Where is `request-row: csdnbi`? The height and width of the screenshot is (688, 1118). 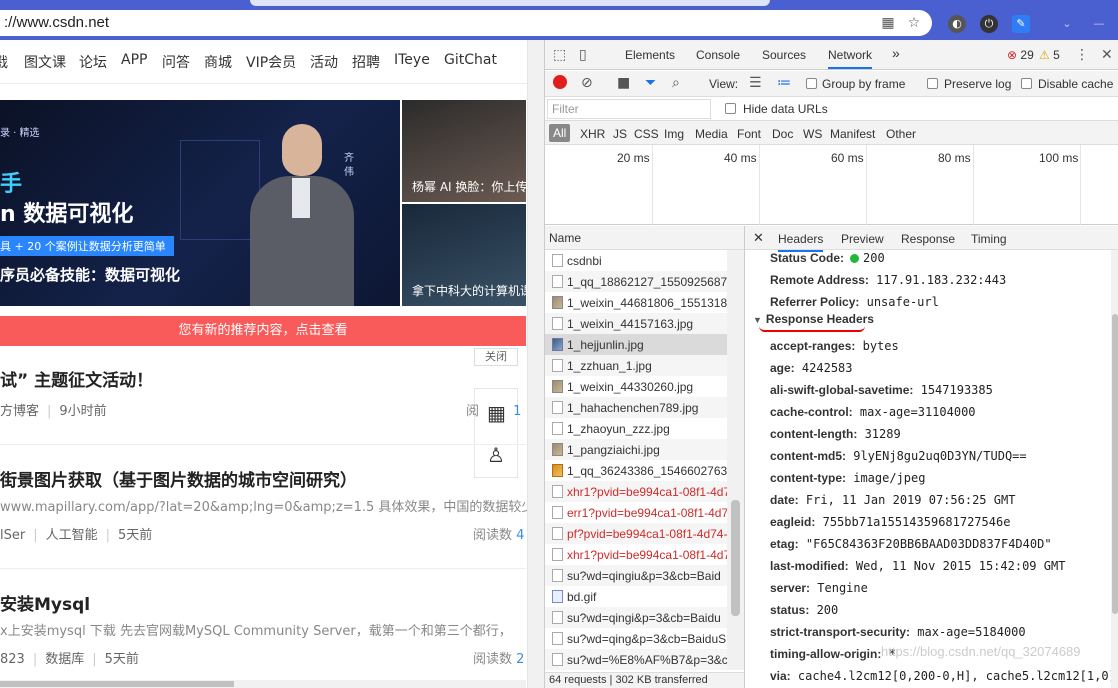
request-row: csdnbi is located at coordinates (636, 260).